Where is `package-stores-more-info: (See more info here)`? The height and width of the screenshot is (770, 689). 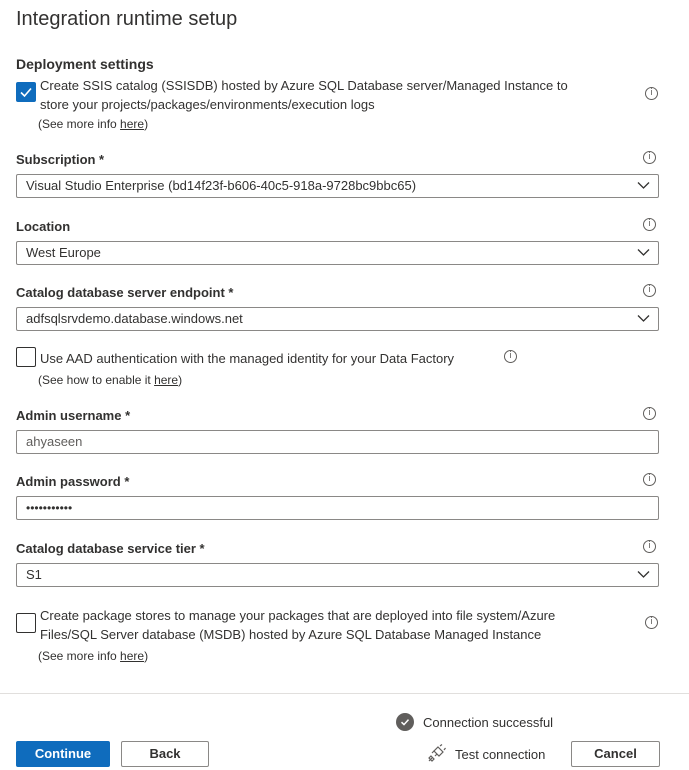
package-stores-more-info: (See more info here) is located at coordinates (93, 656).